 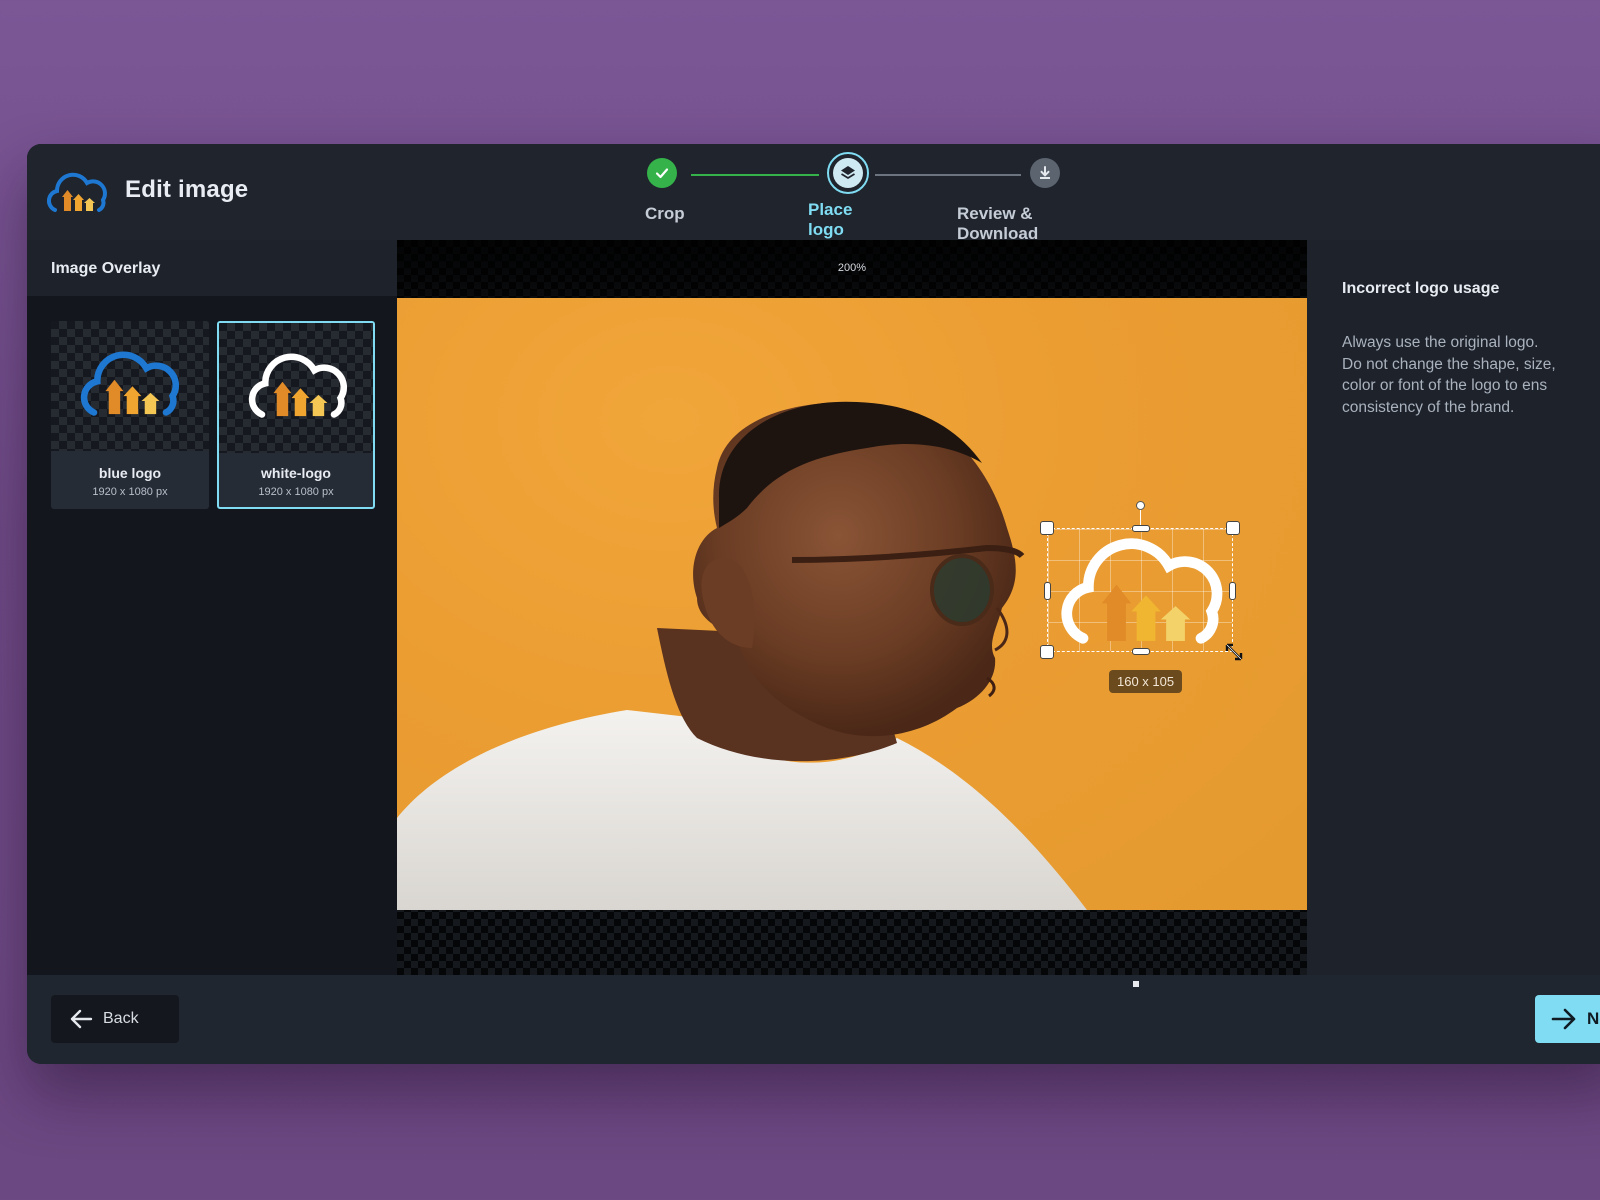 What do you see at coordinates (1440, 342) in the screenshot?
I see `guideline-line: Always use the original logo.` at bounding box center [1440, 342].